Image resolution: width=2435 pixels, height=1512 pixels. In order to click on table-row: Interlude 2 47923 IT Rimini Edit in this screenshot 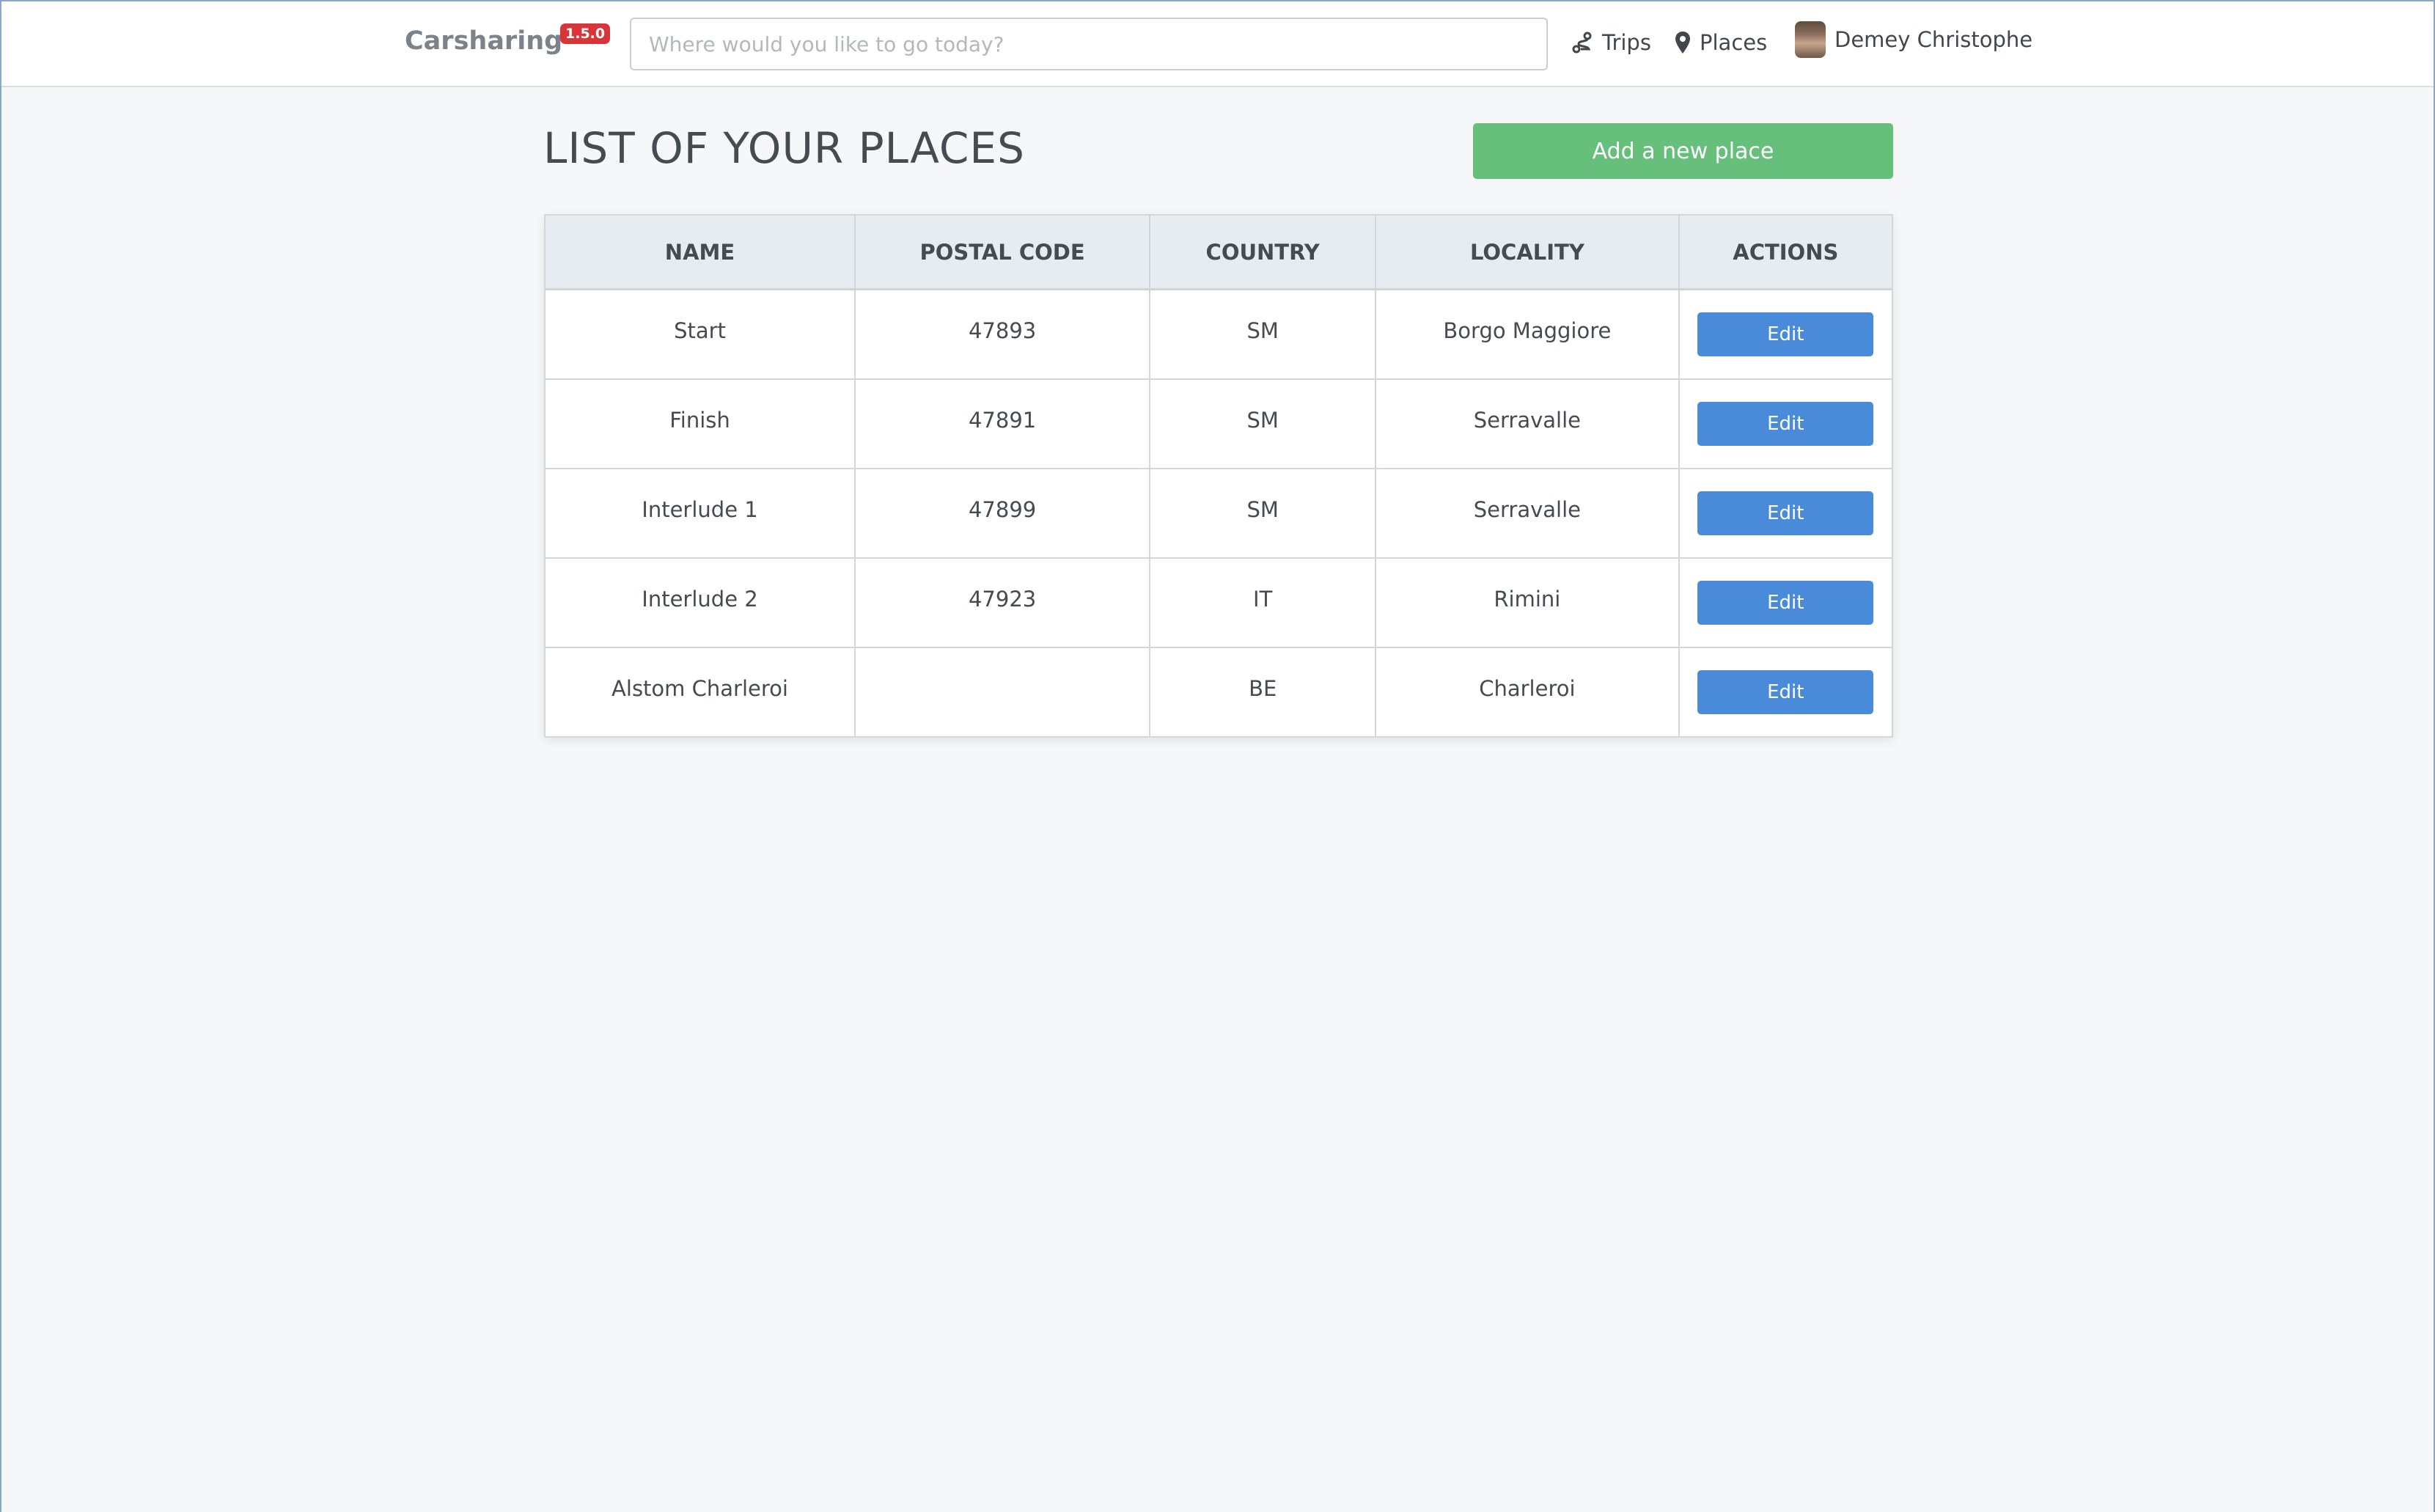, I will do `click(1219, 602)`.